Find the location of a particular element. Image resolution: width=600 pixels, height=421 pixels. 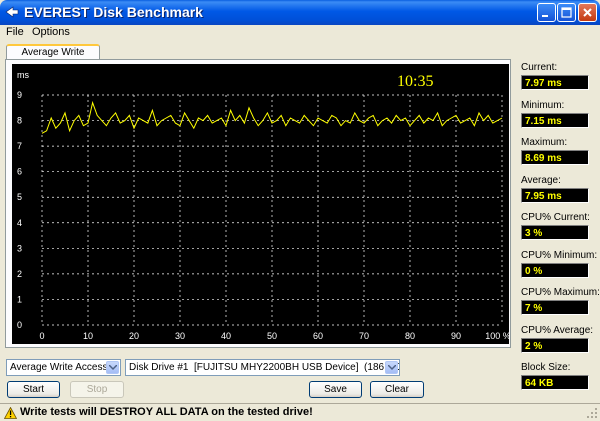

menu-file: File is located at coordinates (15, 32).